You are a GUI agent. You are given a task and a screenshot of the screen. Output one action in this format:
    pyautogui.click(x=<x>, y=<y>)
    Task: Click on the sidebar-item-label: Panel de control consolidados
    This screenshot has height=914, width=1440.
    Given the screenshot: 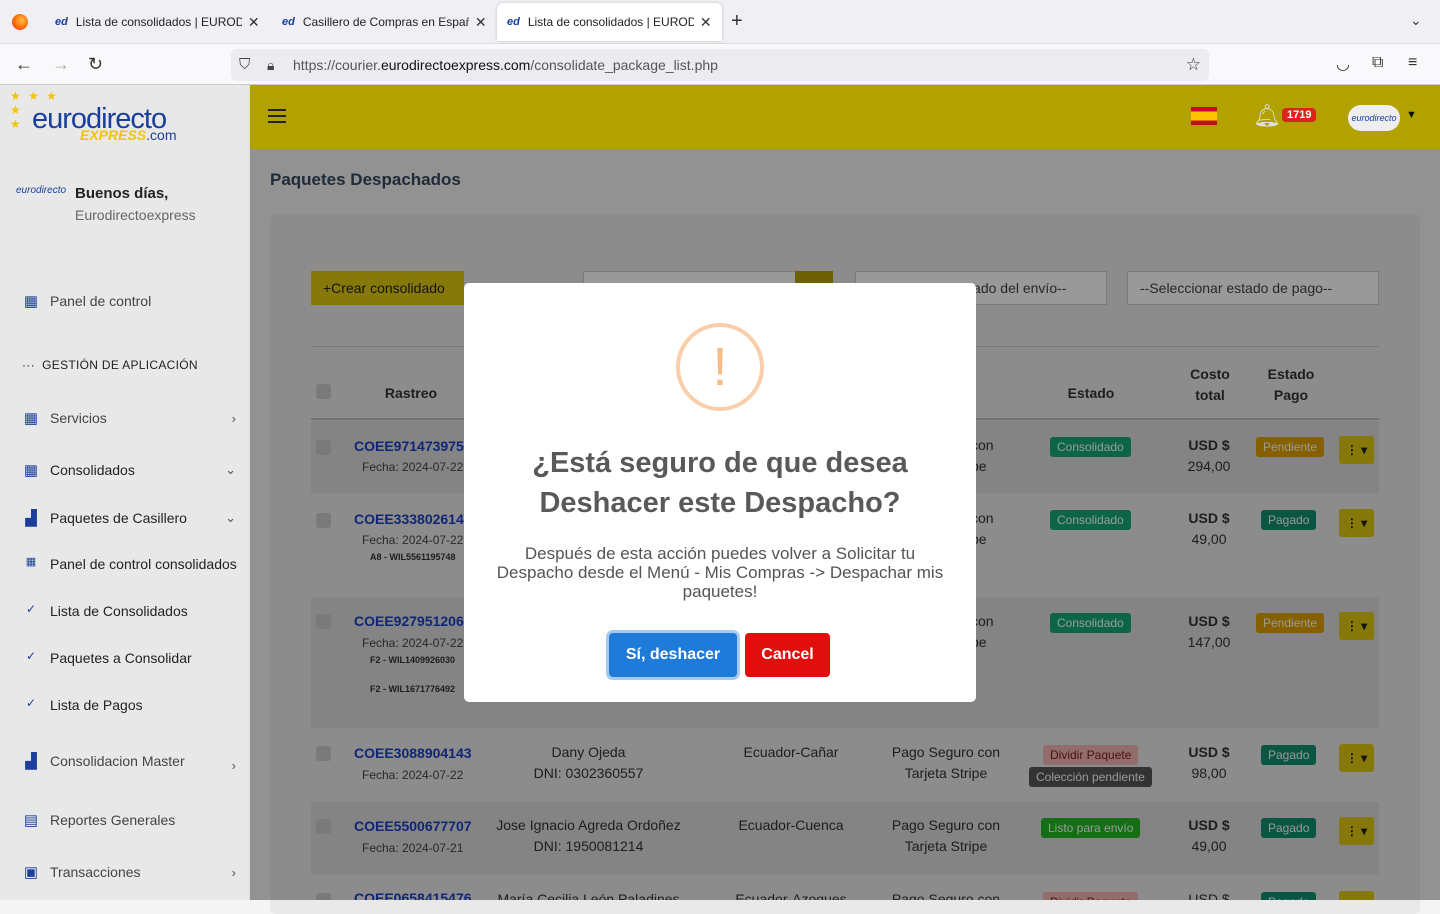 What is the action you would take?
    pyautogui.click(x=143, y=564)
    